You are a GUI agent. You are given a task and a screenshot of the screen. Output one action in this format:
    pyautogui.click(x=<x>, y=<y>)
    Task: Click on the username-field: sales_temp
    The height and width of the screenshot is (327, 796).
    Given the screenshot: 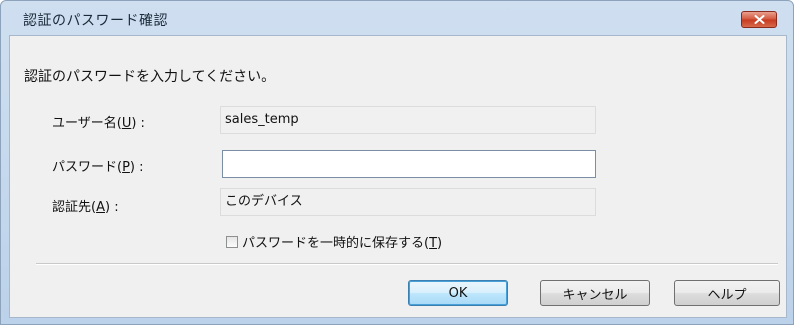 What is the action you would take?
    pyautogui.click(x=408, y=120)
    